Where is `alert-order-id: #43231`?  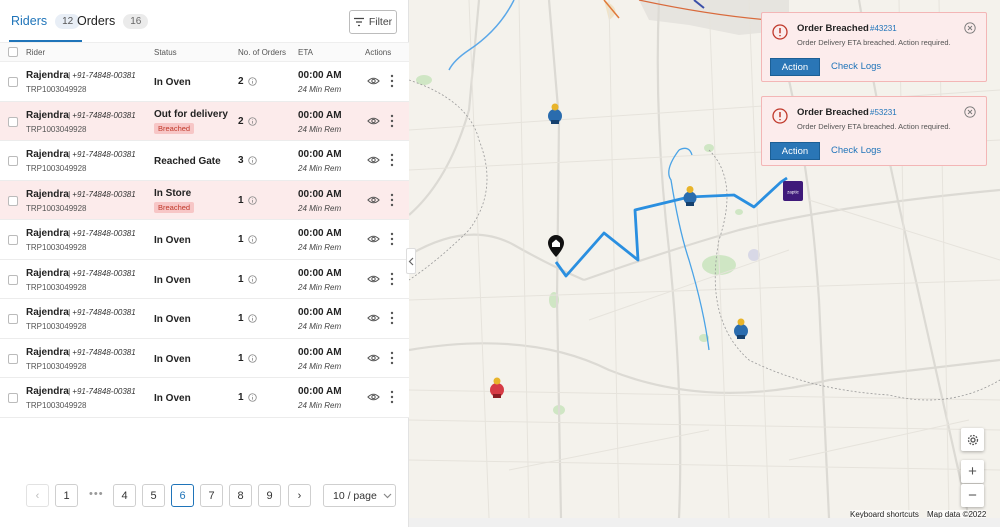 alert-order-id: #43231 is located at coordinates (883, 28).